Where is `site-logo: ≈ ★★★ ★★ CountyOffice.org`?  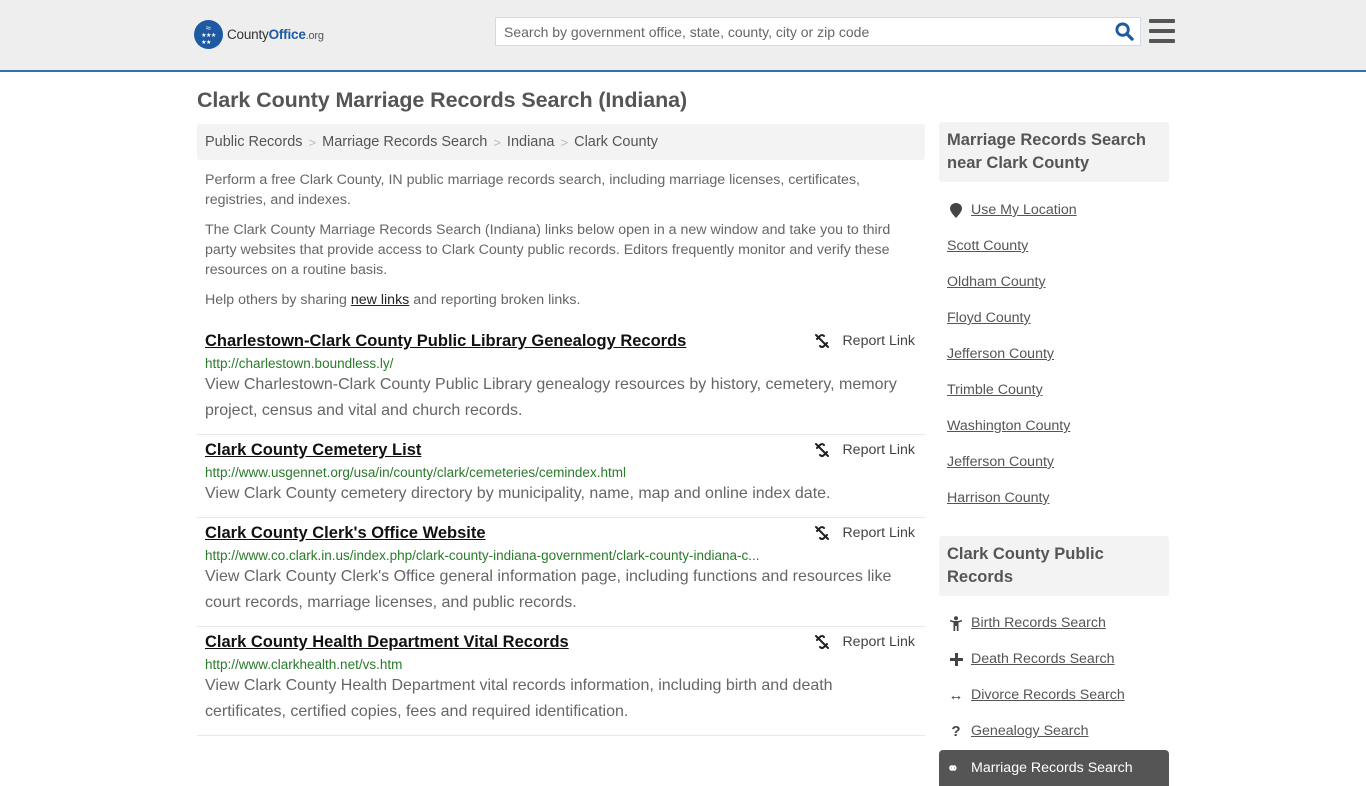
site-logo: ≈ ★★★ ★★ CountyOffice.org is located at coordinates (259, 34).